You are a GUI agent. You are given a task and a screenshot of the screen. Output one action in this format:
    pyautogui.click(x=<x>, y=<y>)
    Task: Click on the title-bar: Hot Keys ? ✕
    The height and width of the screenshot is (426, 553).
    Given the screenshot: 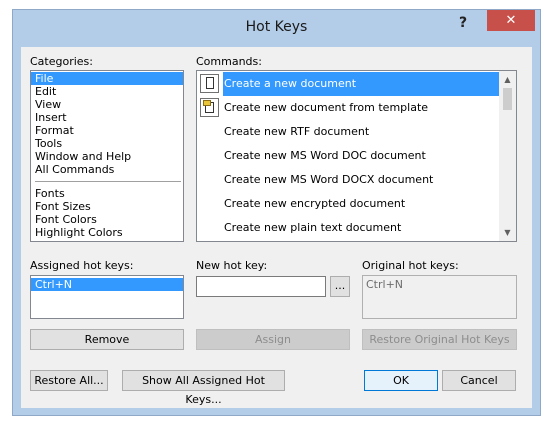 What is the action you would take?
    pyautogui.click(x=276, y=28)
    